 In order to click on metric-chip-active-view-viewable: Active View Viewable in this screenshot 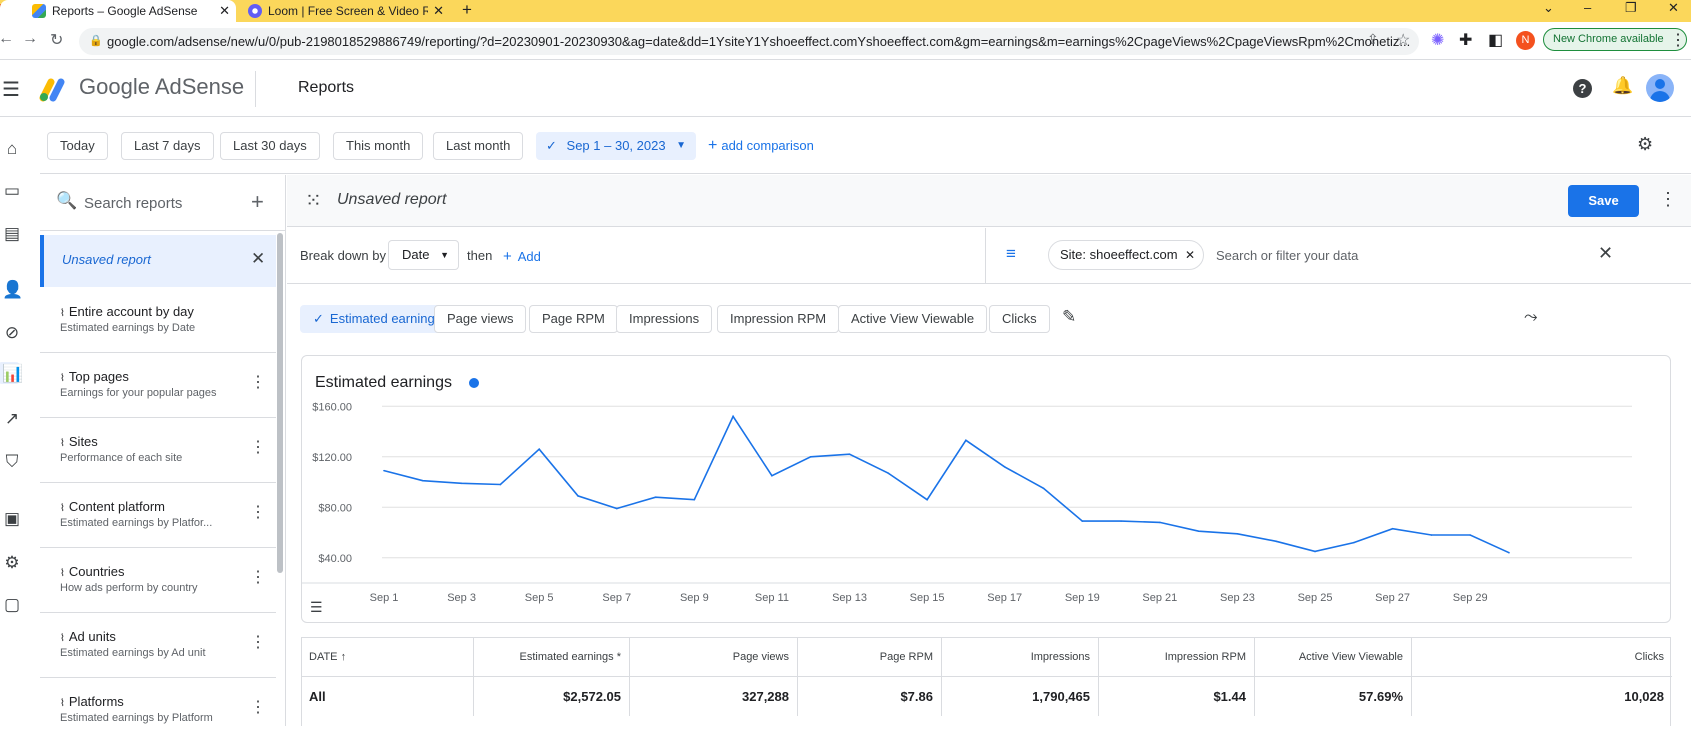, I will do `click(913, 319)`.